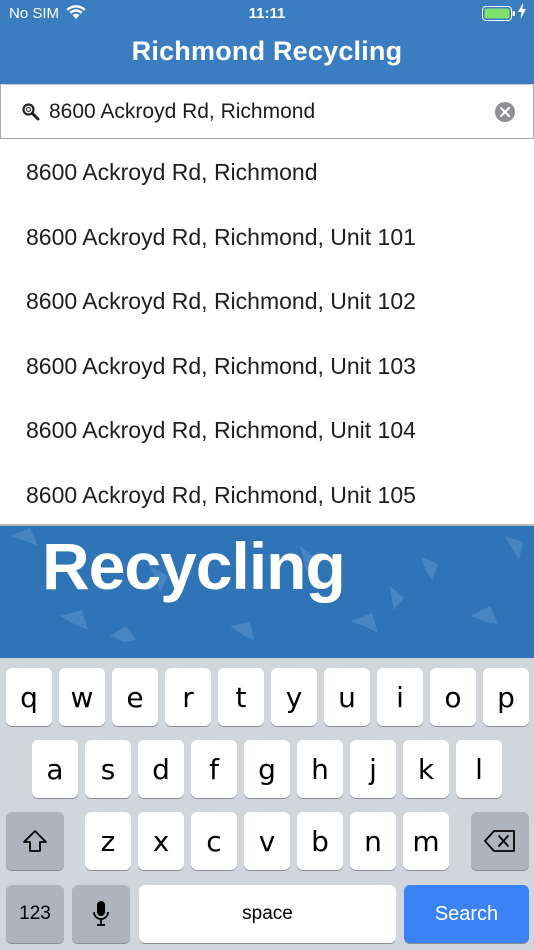 This screenshot has width=534, height=950. What do you see at coordinates (294, 697) in the screenshot?
I see `key-y: y` at bounding box center [294, 697].